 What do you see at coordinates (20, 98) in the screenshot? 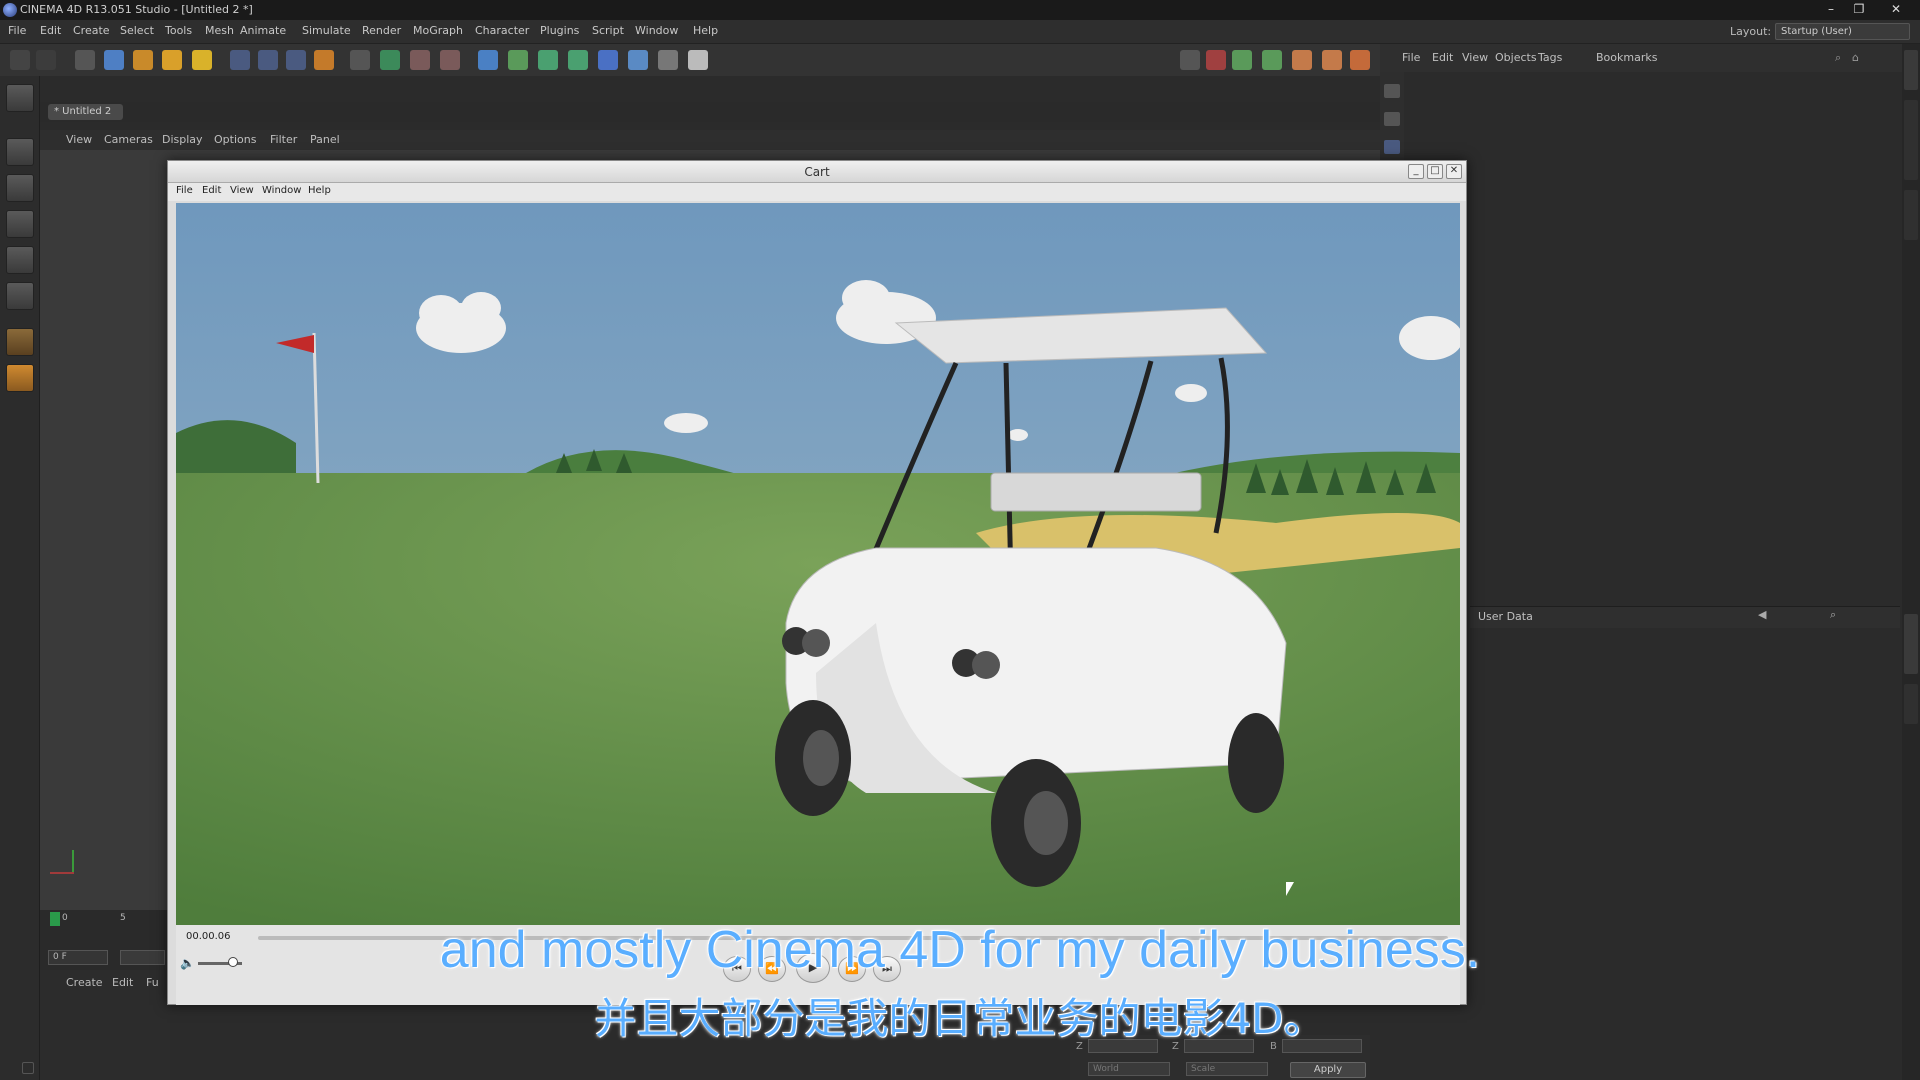
I see `make-editable-icon` at bounding box center [20, 98].